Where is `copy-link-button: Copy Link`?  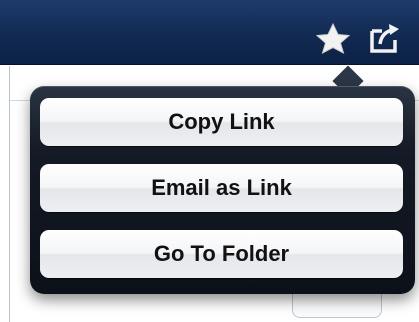
copy-link-button: Copy Link is located at coordinates (221, 122).